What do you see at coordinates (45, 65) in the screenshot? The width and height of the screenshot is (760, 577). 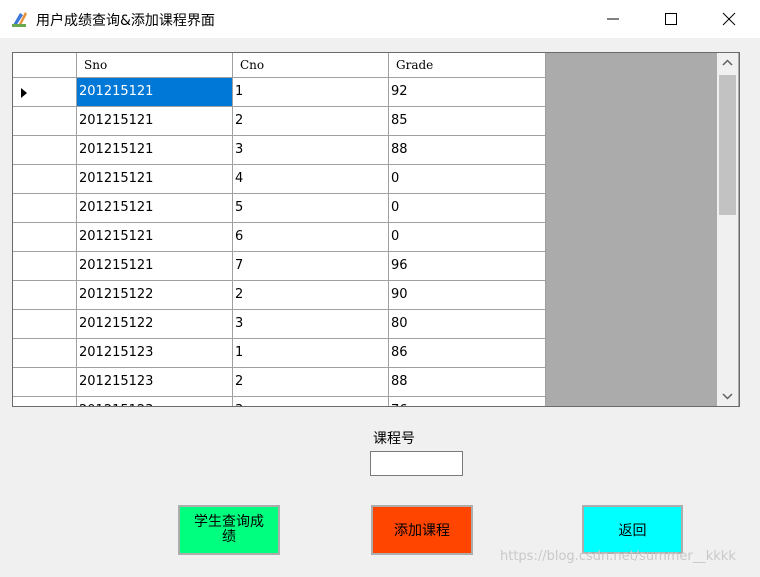 I see `table-corner-header` at bounding box center [45, 65].